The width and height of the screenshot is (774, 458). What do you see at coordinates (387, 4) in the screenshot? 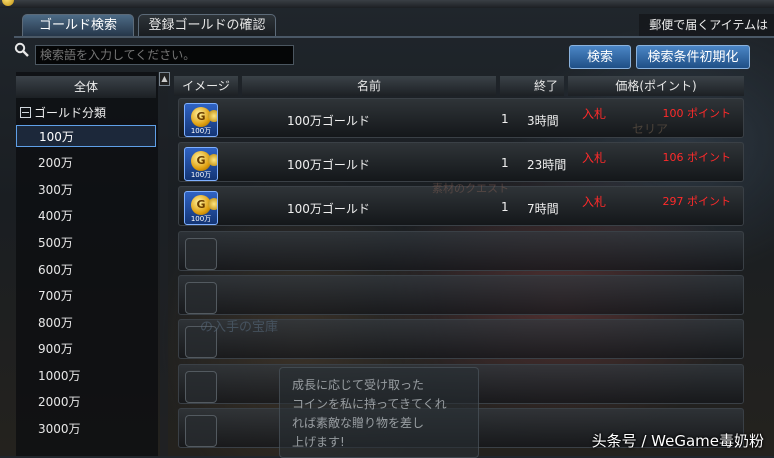
I see `window-top-strip` at bounding box center [387, 4].